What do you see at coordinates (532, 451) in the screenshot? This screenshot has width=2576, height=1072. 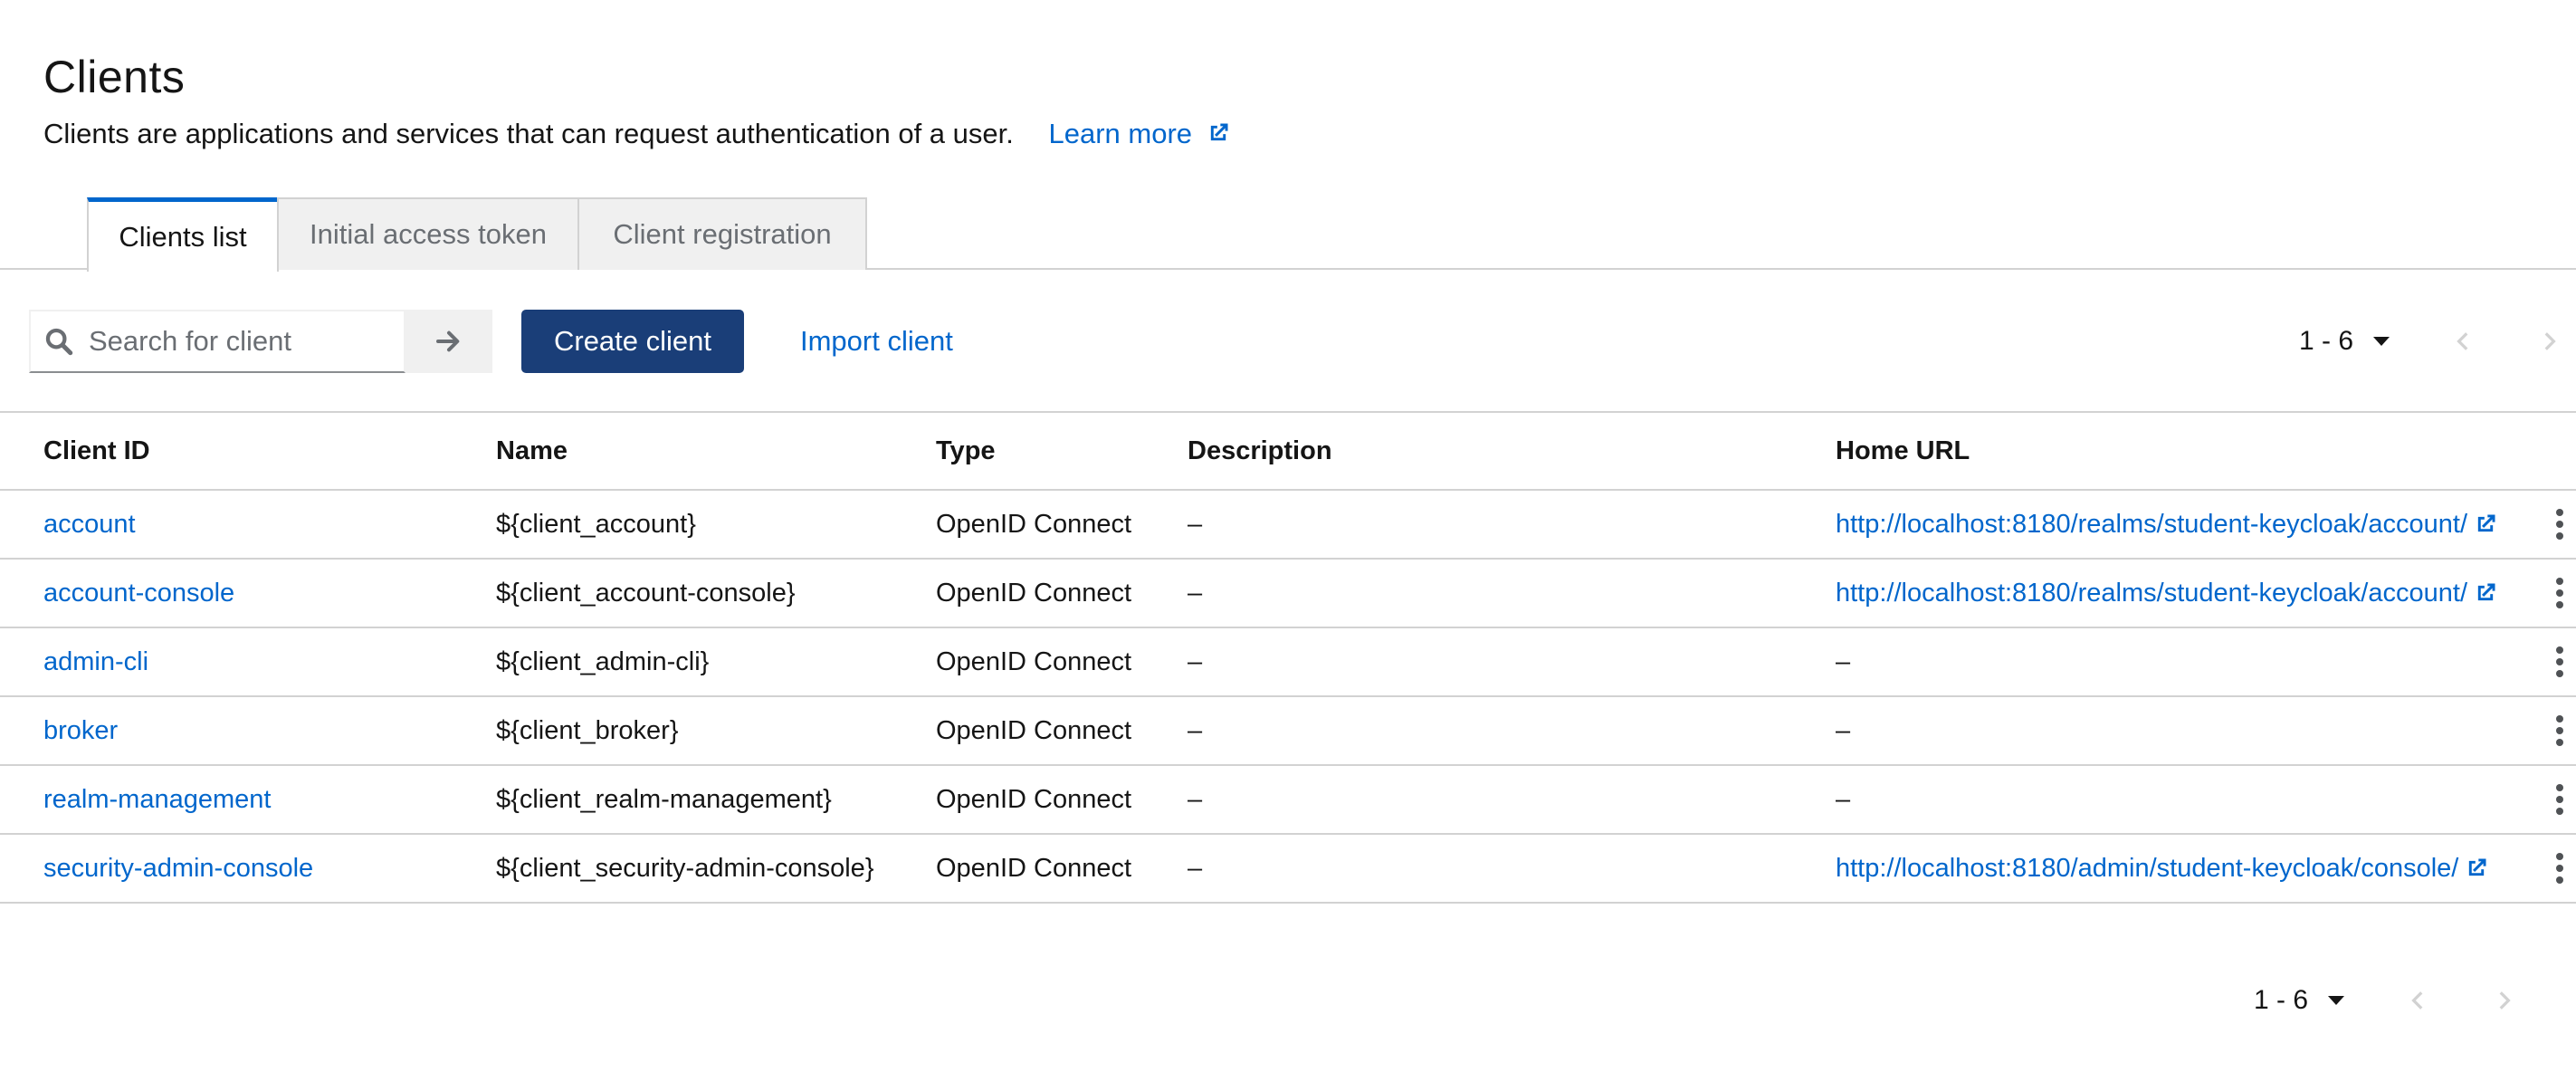 I see `column-header-name: Name` at bounding box center [532, 451].